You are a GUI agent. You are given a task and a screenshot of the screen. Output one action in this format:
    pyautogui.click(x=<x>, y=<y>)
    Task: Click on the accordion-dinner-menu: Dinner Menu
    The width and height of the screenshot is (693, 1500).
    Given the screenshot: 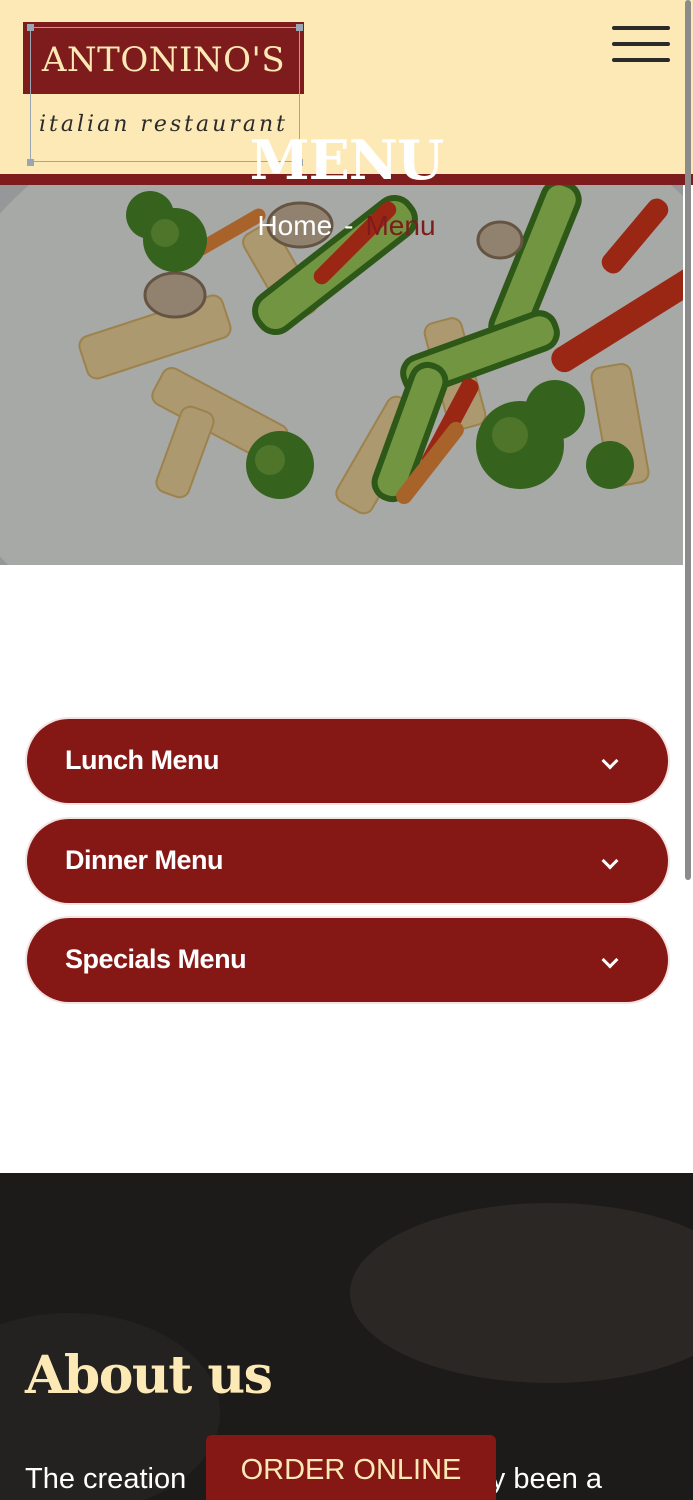 What is the action you would take?
    pyautogui.click(x=347, y=861)
    